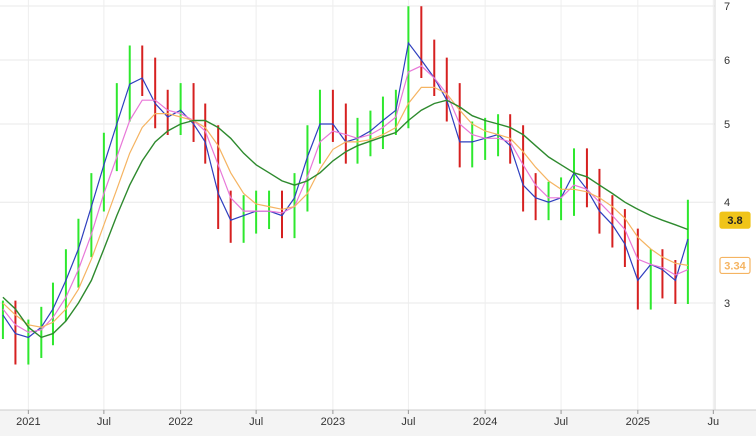  Describe the element at coordinates (727, 203) in the screenshot. I see `y-tick-label: 4` at that location.